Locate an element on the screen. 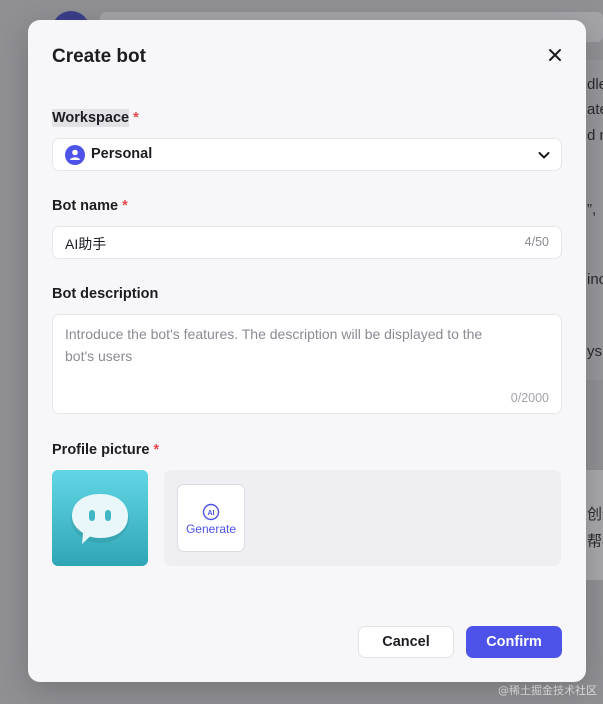 The image size is (603, 704). workspace-value: Personal is located at coordinates (122, 154).